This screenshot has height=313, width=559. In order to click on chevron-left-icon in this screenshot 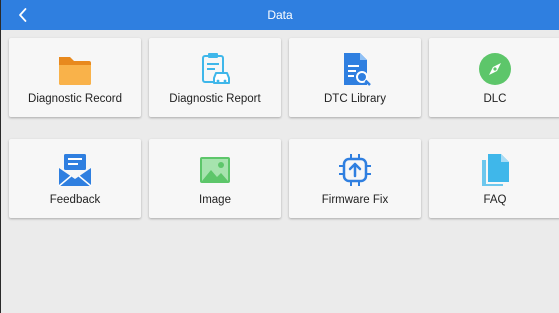, I will do `click(23, 15)`.